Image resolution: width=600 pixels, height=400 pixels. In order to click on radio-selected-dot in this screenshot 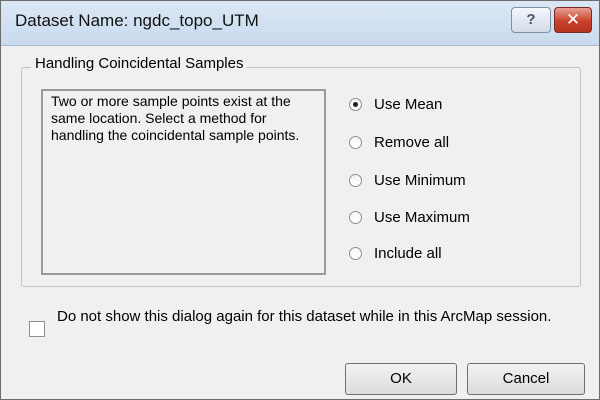, I will do `click(355, 104)`.